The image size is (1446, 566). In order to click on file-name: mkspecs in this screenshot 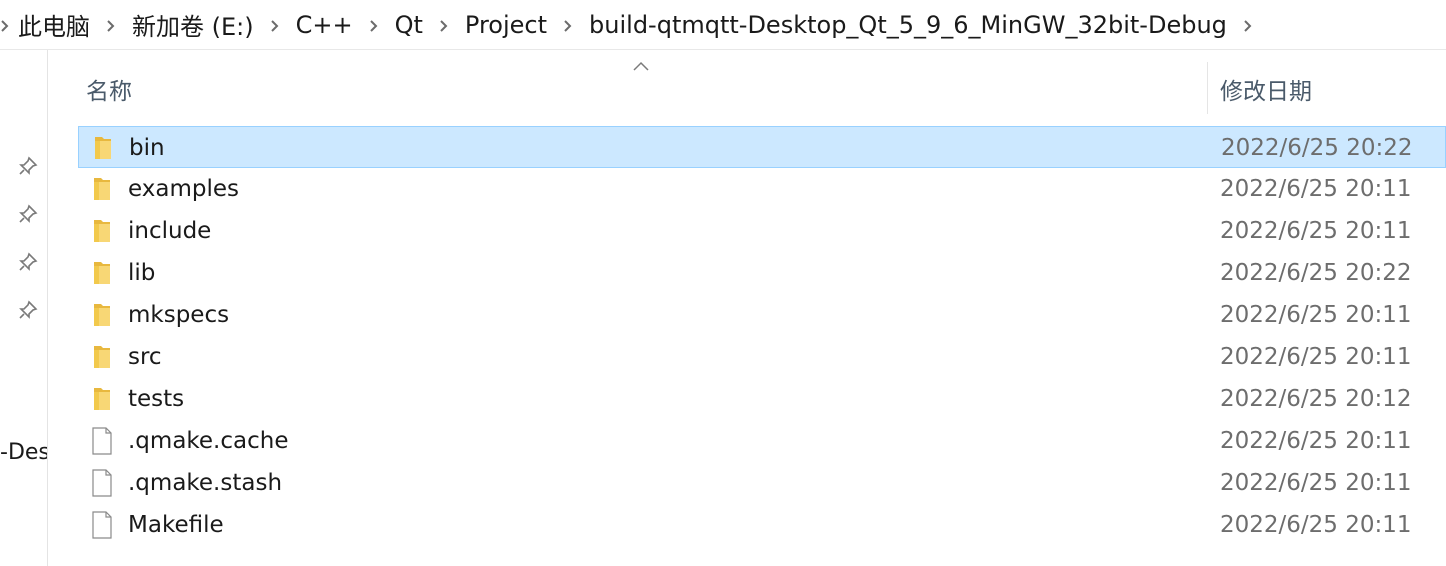, I will do `click(178, 315)`.